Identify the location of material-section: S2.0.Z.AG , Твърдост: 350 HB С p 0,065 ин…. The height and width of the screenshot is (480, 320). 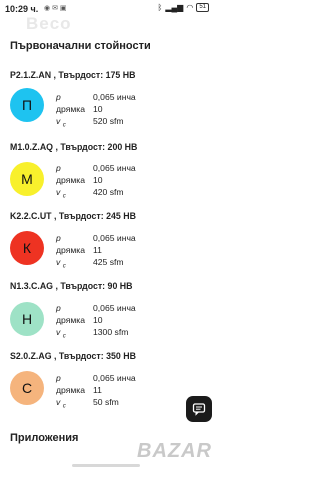
(110, 381).